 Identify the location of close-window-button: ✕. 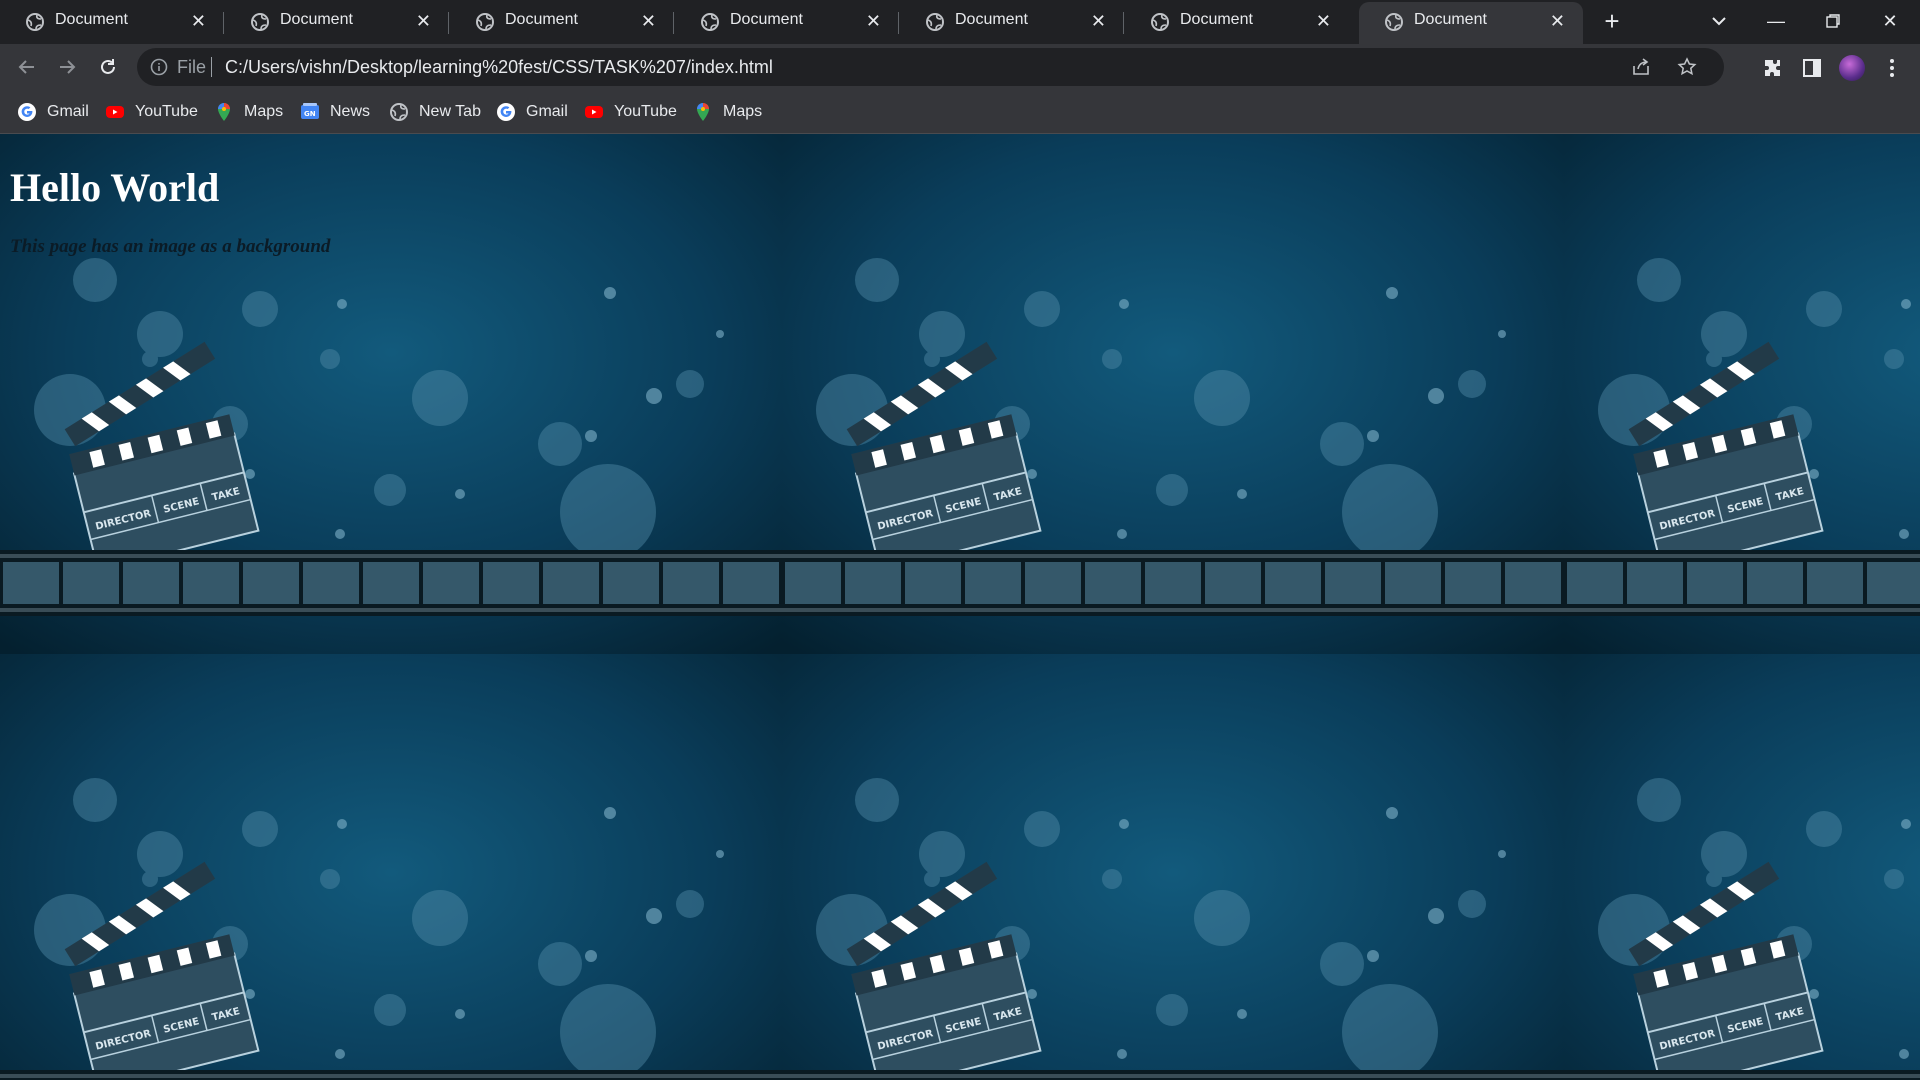
(1890, 21).